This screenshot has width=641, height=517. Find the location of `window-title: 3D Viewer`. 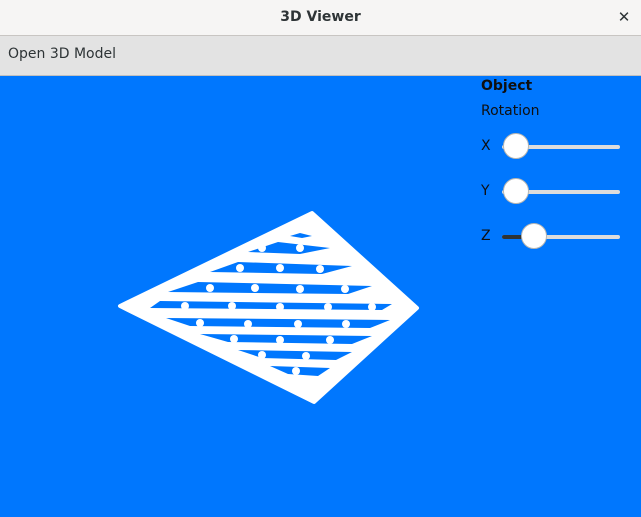

window-title: 3D Viewer is located at coordinates (320, 17).